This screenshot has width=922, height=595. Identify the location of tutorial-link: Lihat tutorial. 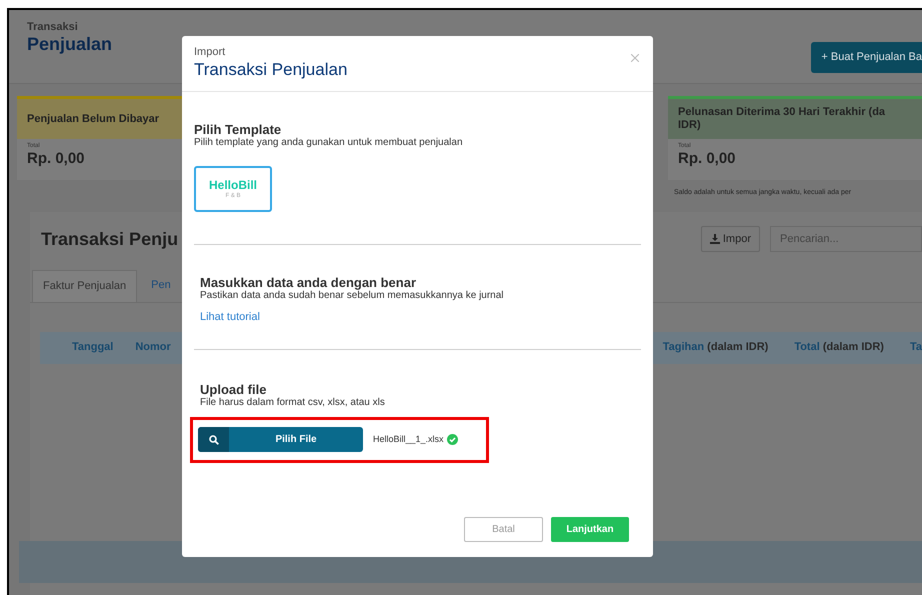
(230, 317).